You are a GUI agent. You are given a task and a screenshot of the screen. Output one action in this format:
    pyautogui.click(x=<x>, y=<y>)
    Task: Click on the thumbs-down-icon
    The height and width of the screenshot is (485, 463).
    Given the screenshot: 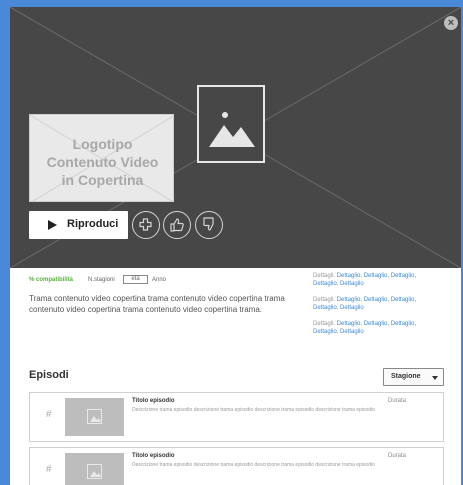 What is the action you would take?
    pyautogui.click(x=208, y=224)
    